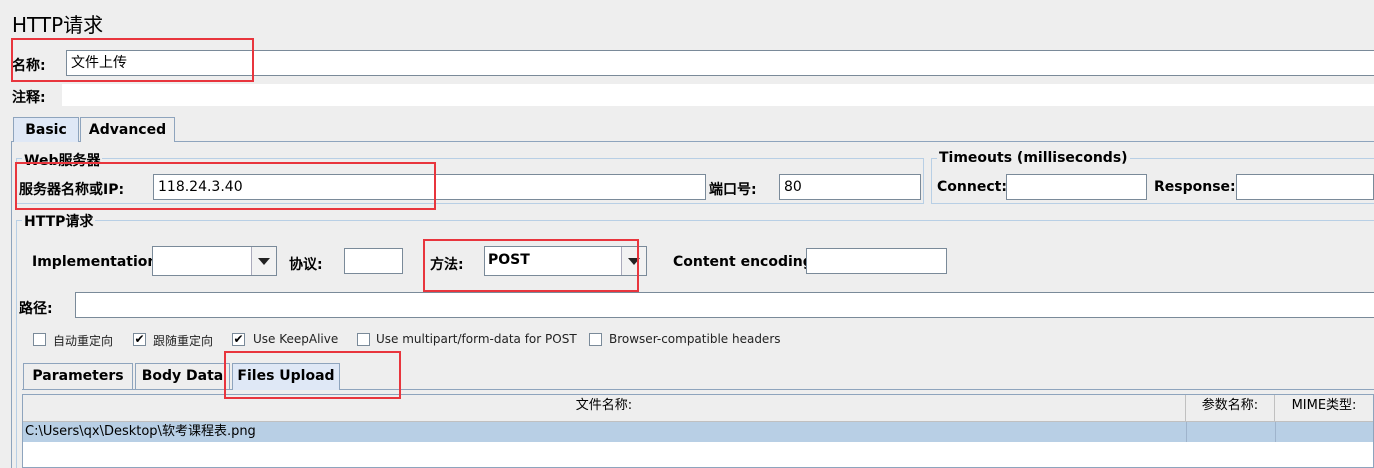 Image resolution: width=1374 pixels, height=468 pixels. Describe the element at coordinates (127, 129) in the screenshot. I see `tab-advanced: Advanced` at that location.